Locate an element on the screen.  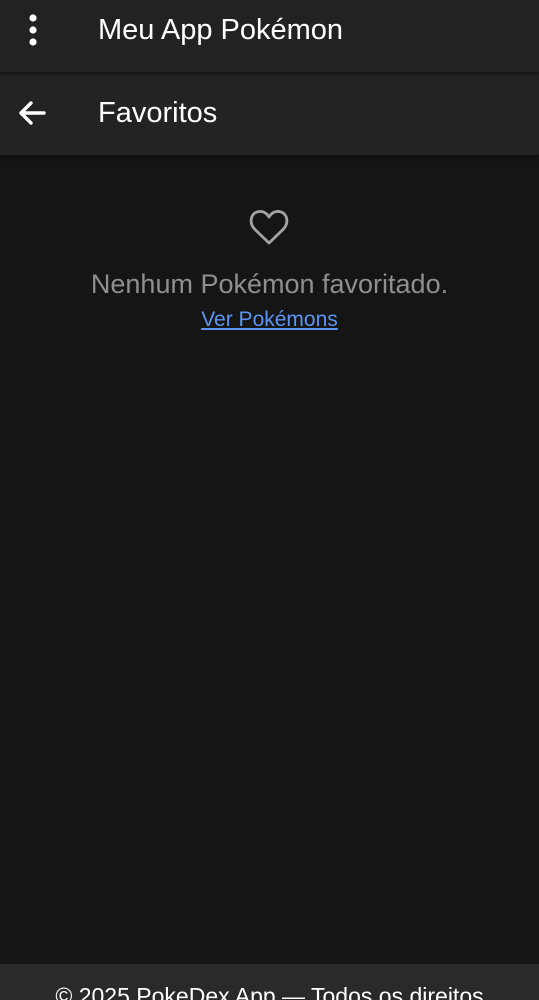
more-vert-icon is located at coordinates (33, 30).